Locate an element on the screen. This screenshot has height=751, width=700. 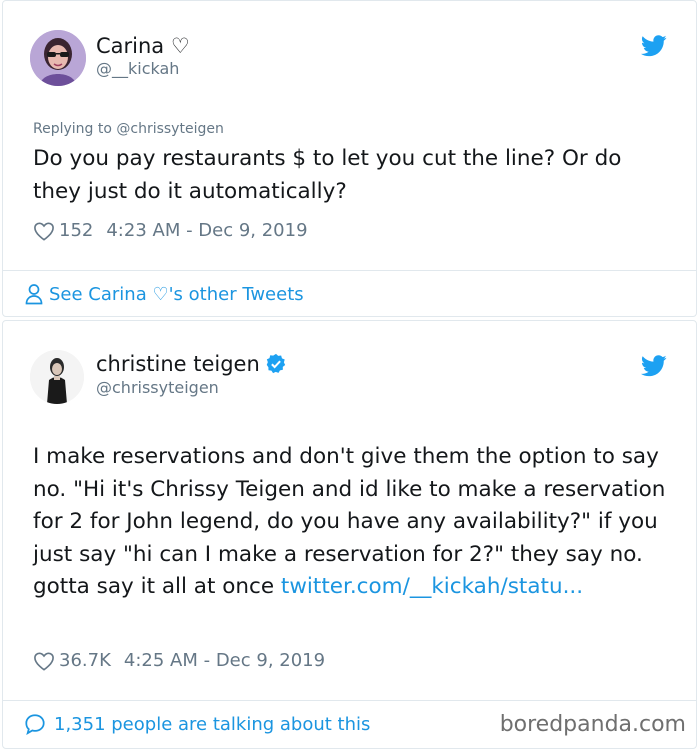
like-count: 36.7K is located at coordinates (85, 660).